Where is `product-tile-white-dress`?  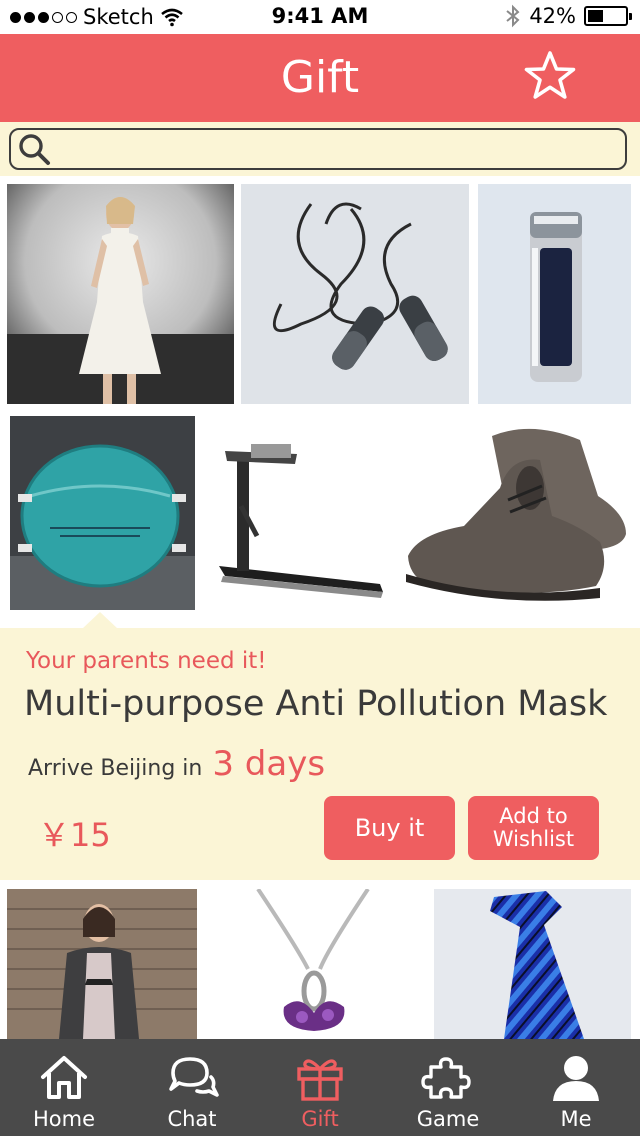 product-tile-white-dress is located at coordinates (120, 294).